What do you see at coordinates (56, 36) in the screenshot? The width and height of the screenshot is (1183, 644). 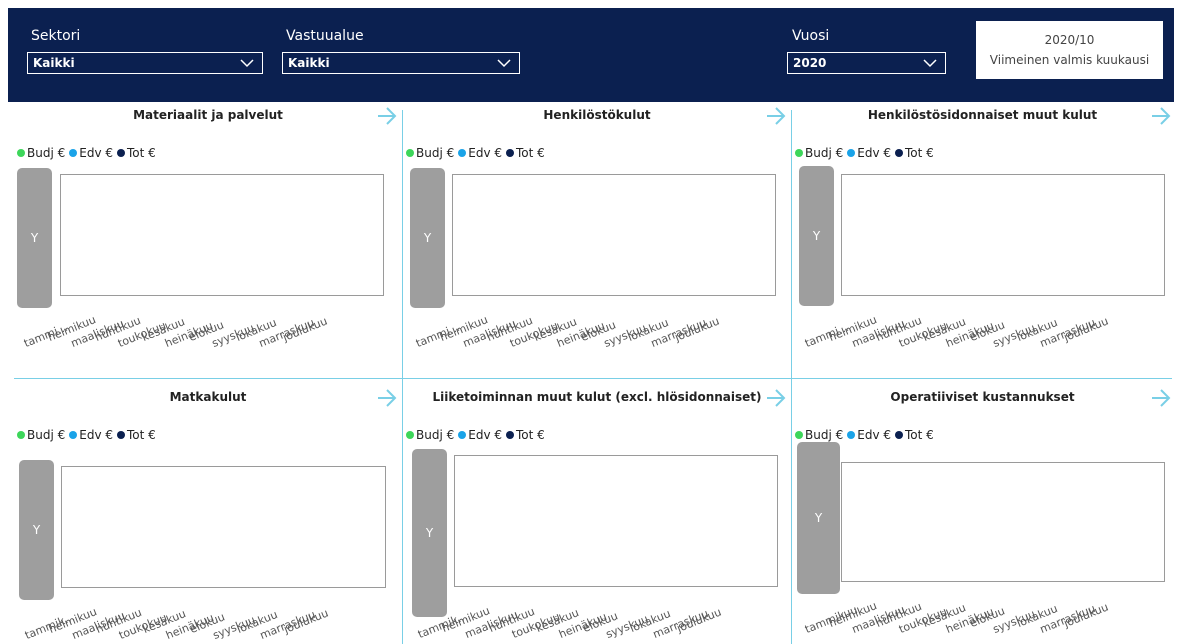 I see `sektori-label: Sektori` at bounding box center [56, 36].